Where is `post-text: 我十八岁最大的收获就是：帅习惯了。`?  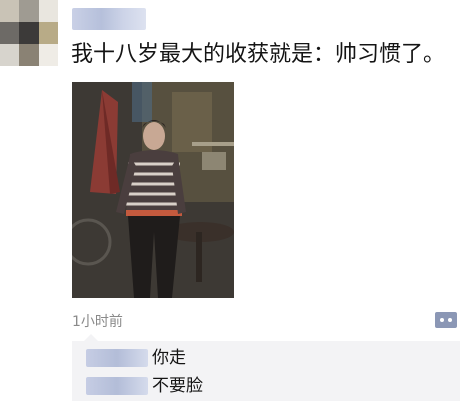 post-text: 我十八岁最大的收获就是：帅习惯了。 is located at coordinates (258, 54).